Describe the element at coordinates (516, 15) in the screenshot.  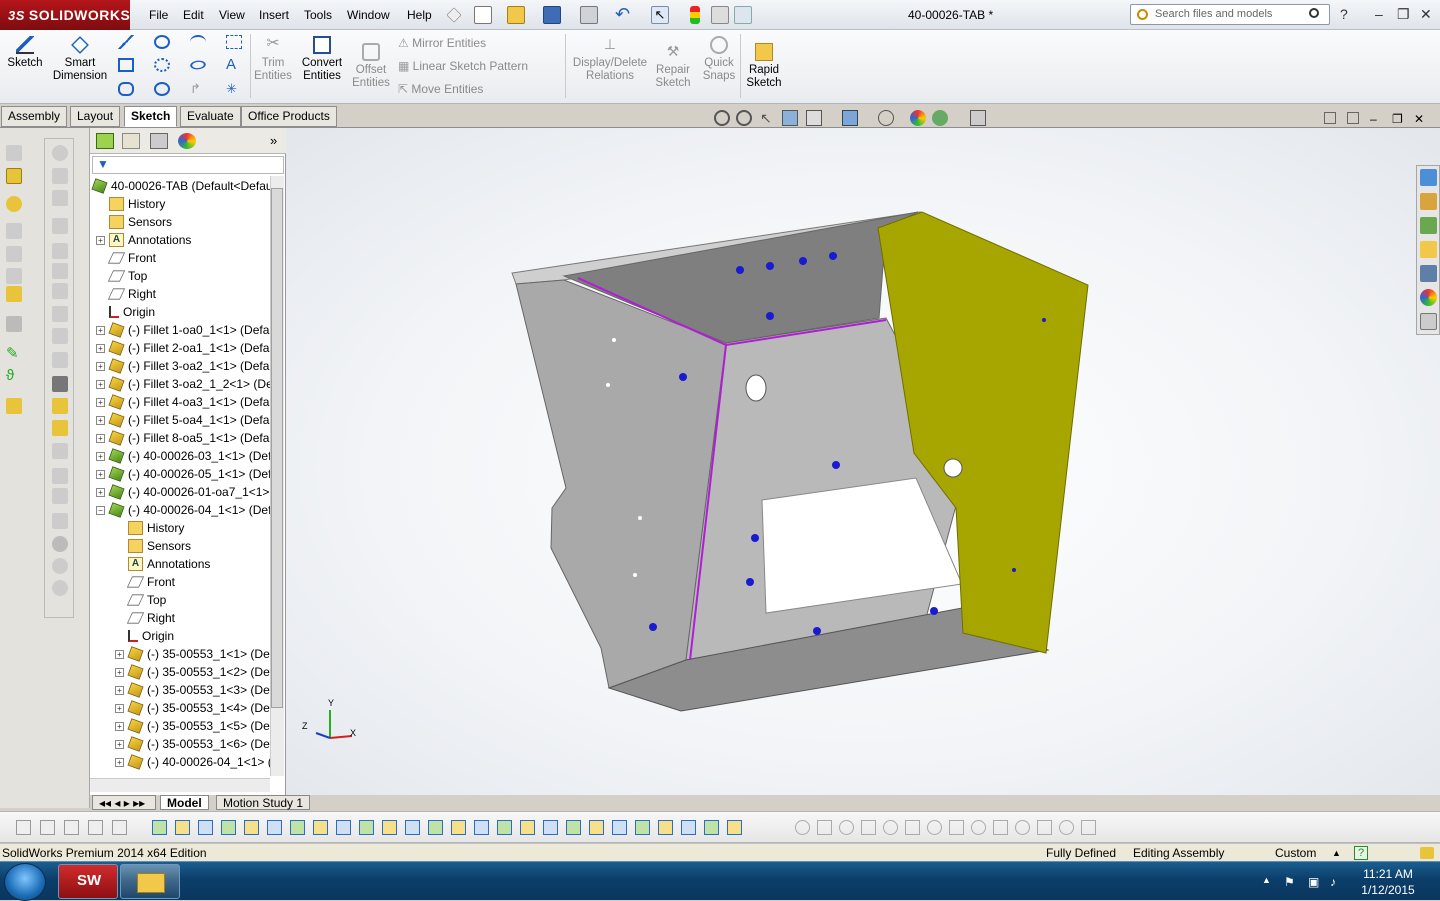
I see `open-folder-icon` at that location.